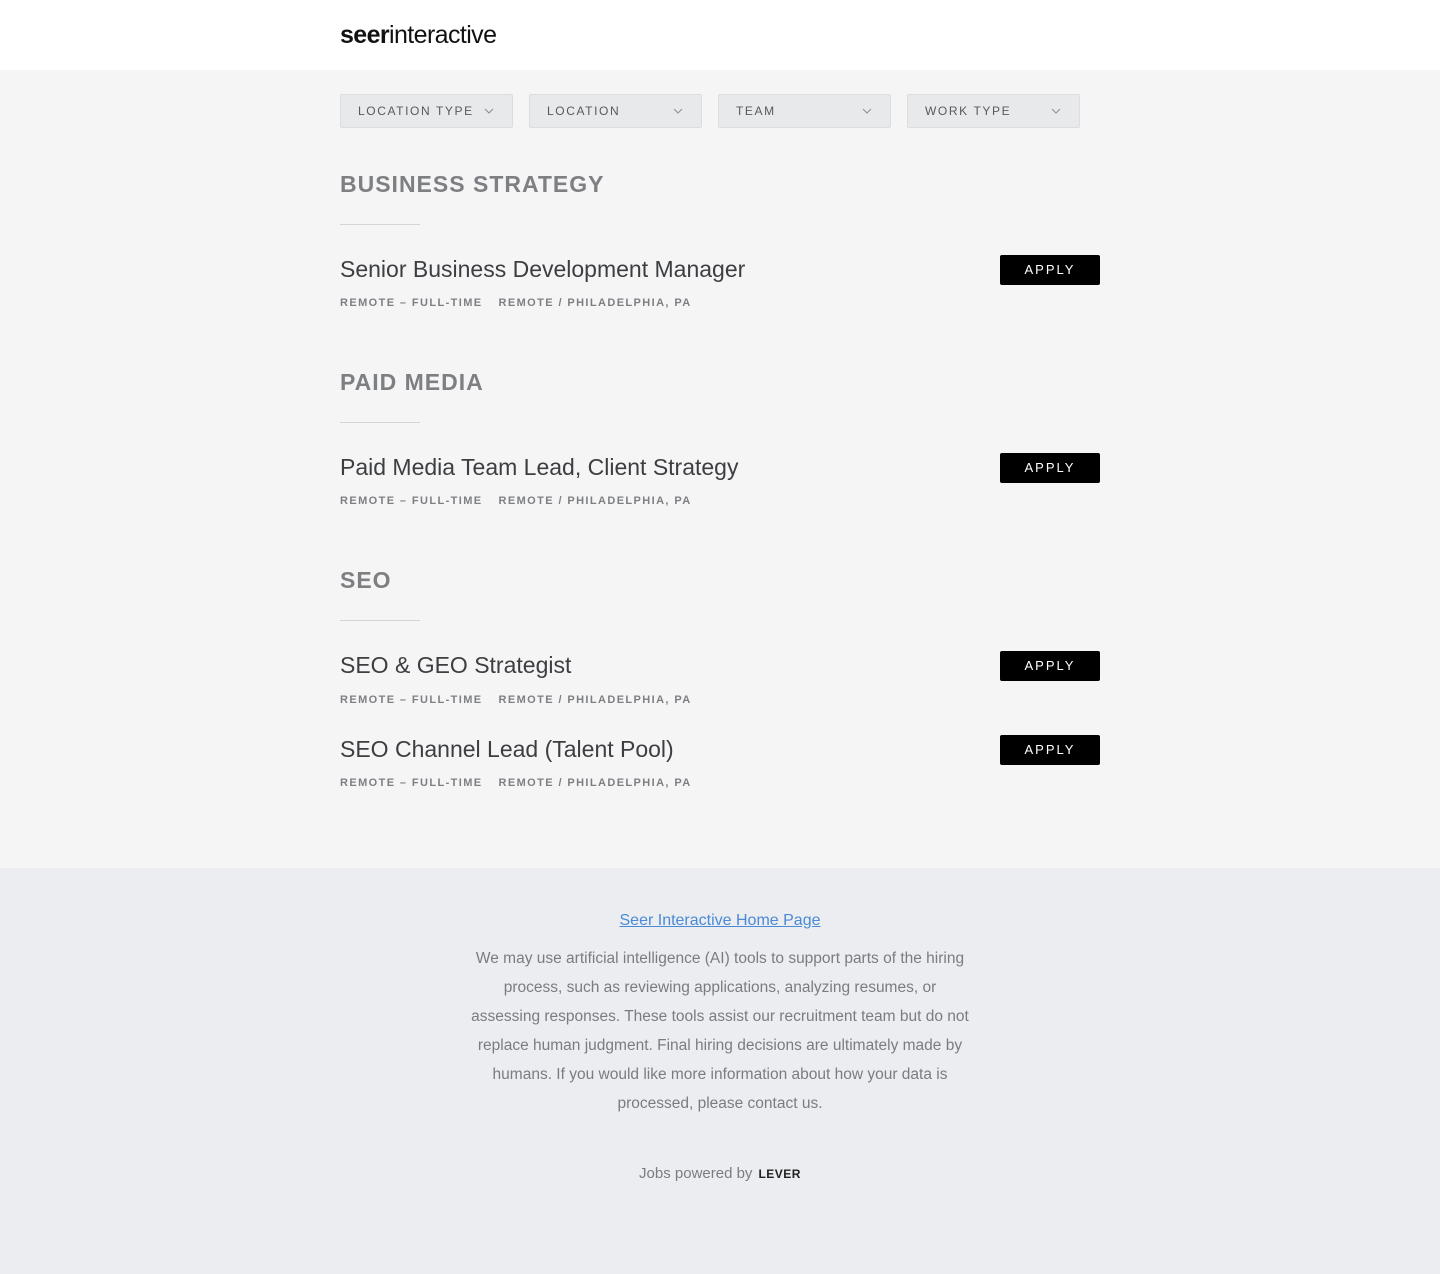 This screenshot has width=1440, height=1274. What do you see at coordinates (720, 921) in the screenshot?
I see `home-page-link: Seer Interactive Home Page` at bounding box center [720, 921].